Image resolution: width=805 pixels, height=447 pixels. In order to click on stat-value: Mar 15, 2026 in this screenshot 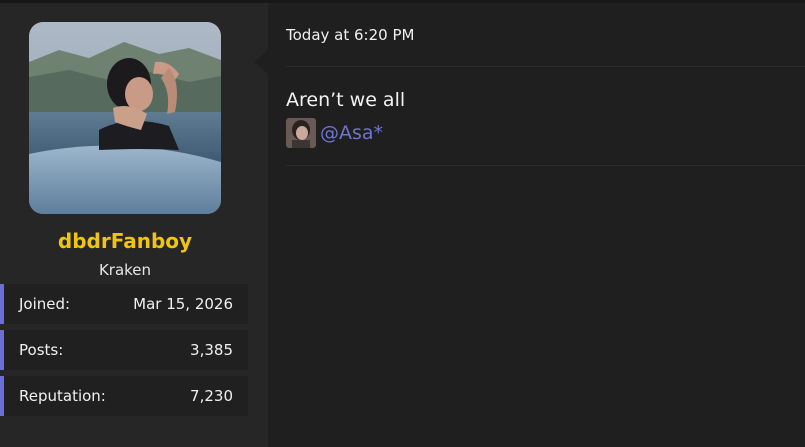, I will do `click(183, 304)`.